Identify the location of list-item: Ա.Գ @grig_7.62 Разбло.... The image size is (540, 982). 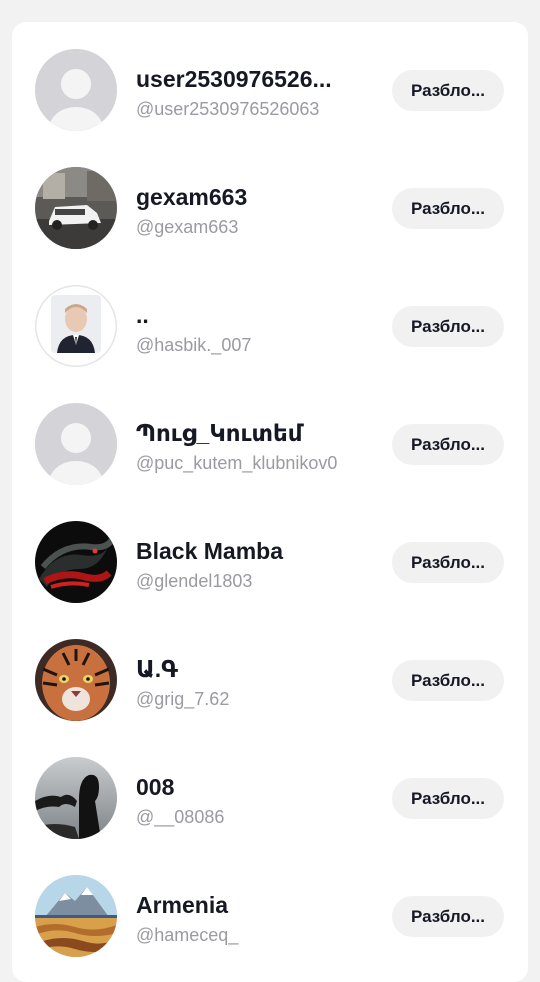
(270, 671).